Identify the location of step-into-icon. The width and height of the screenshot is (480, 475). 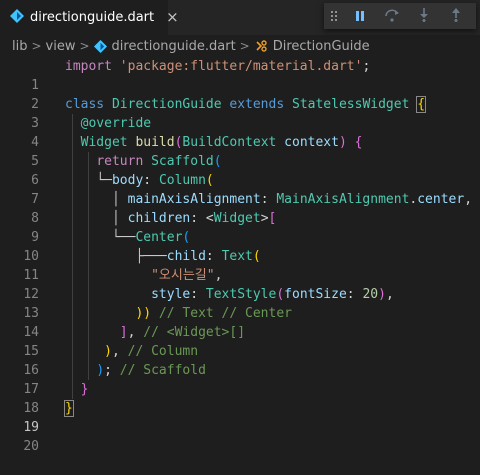
(424, 16).